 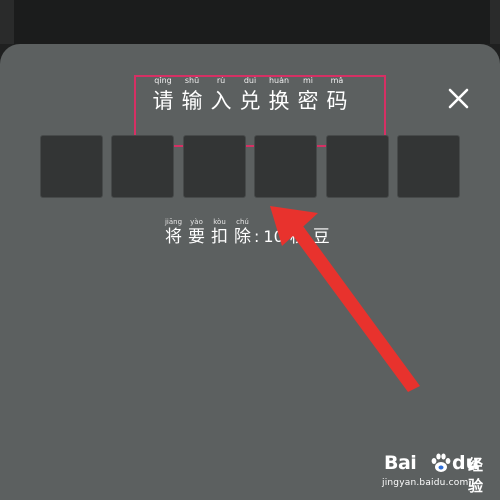 I want to click on deduct-pinyin: jiāng, so click(x=173, y=222).